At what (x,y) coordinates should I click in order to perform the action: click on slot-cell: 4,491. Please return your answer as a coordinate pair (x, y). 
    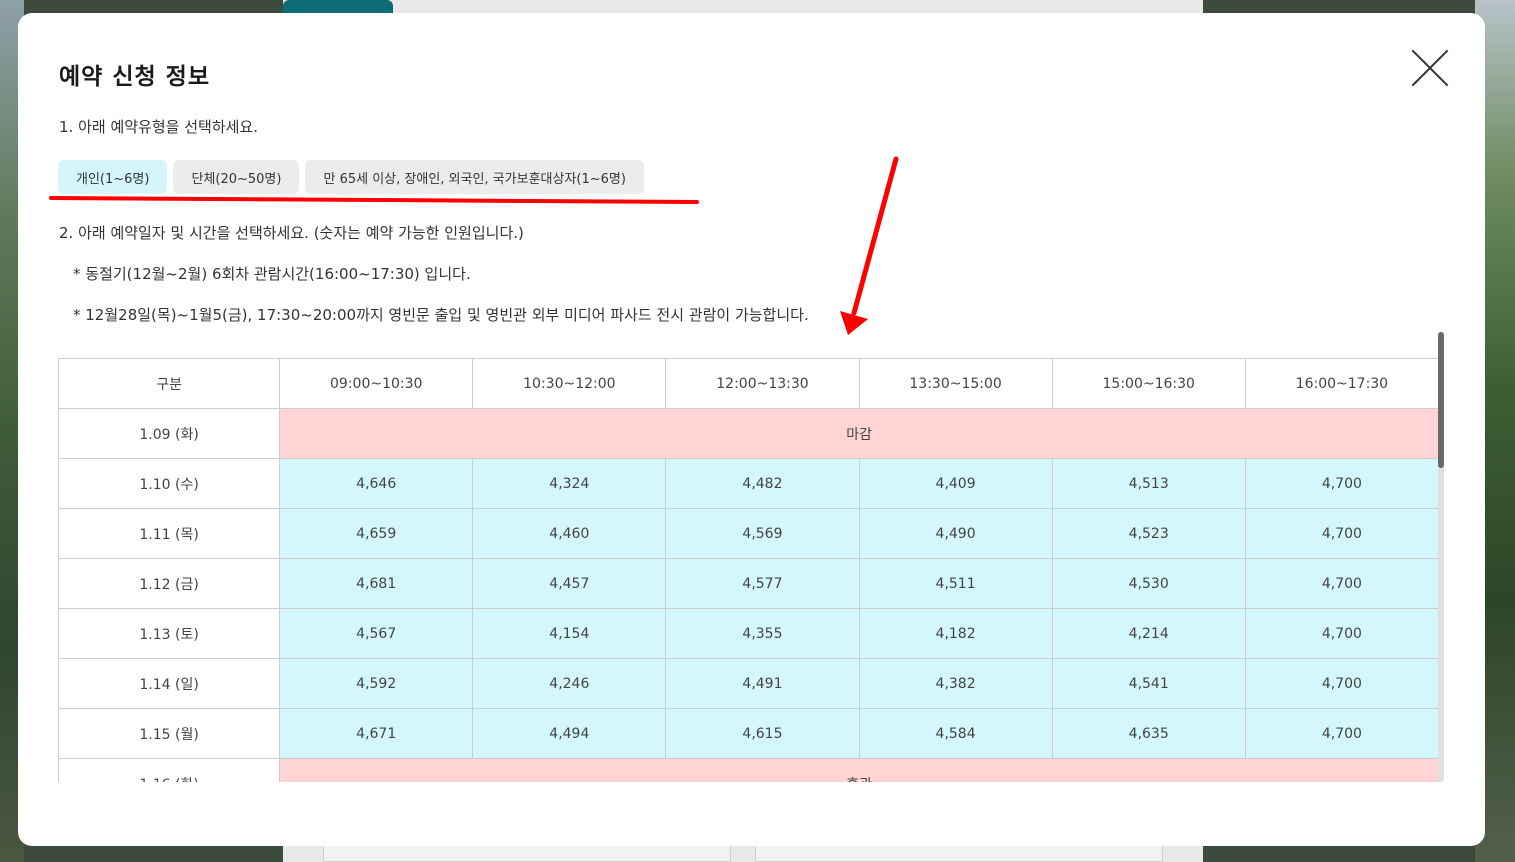
    Looking at the image, I should click on (762, 683).